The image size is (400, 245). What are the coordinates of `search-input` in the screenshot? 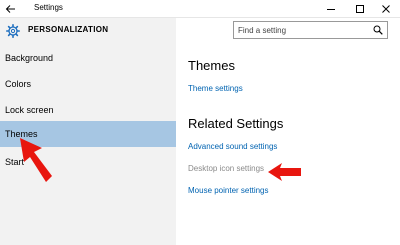 It's located at (303, 30).